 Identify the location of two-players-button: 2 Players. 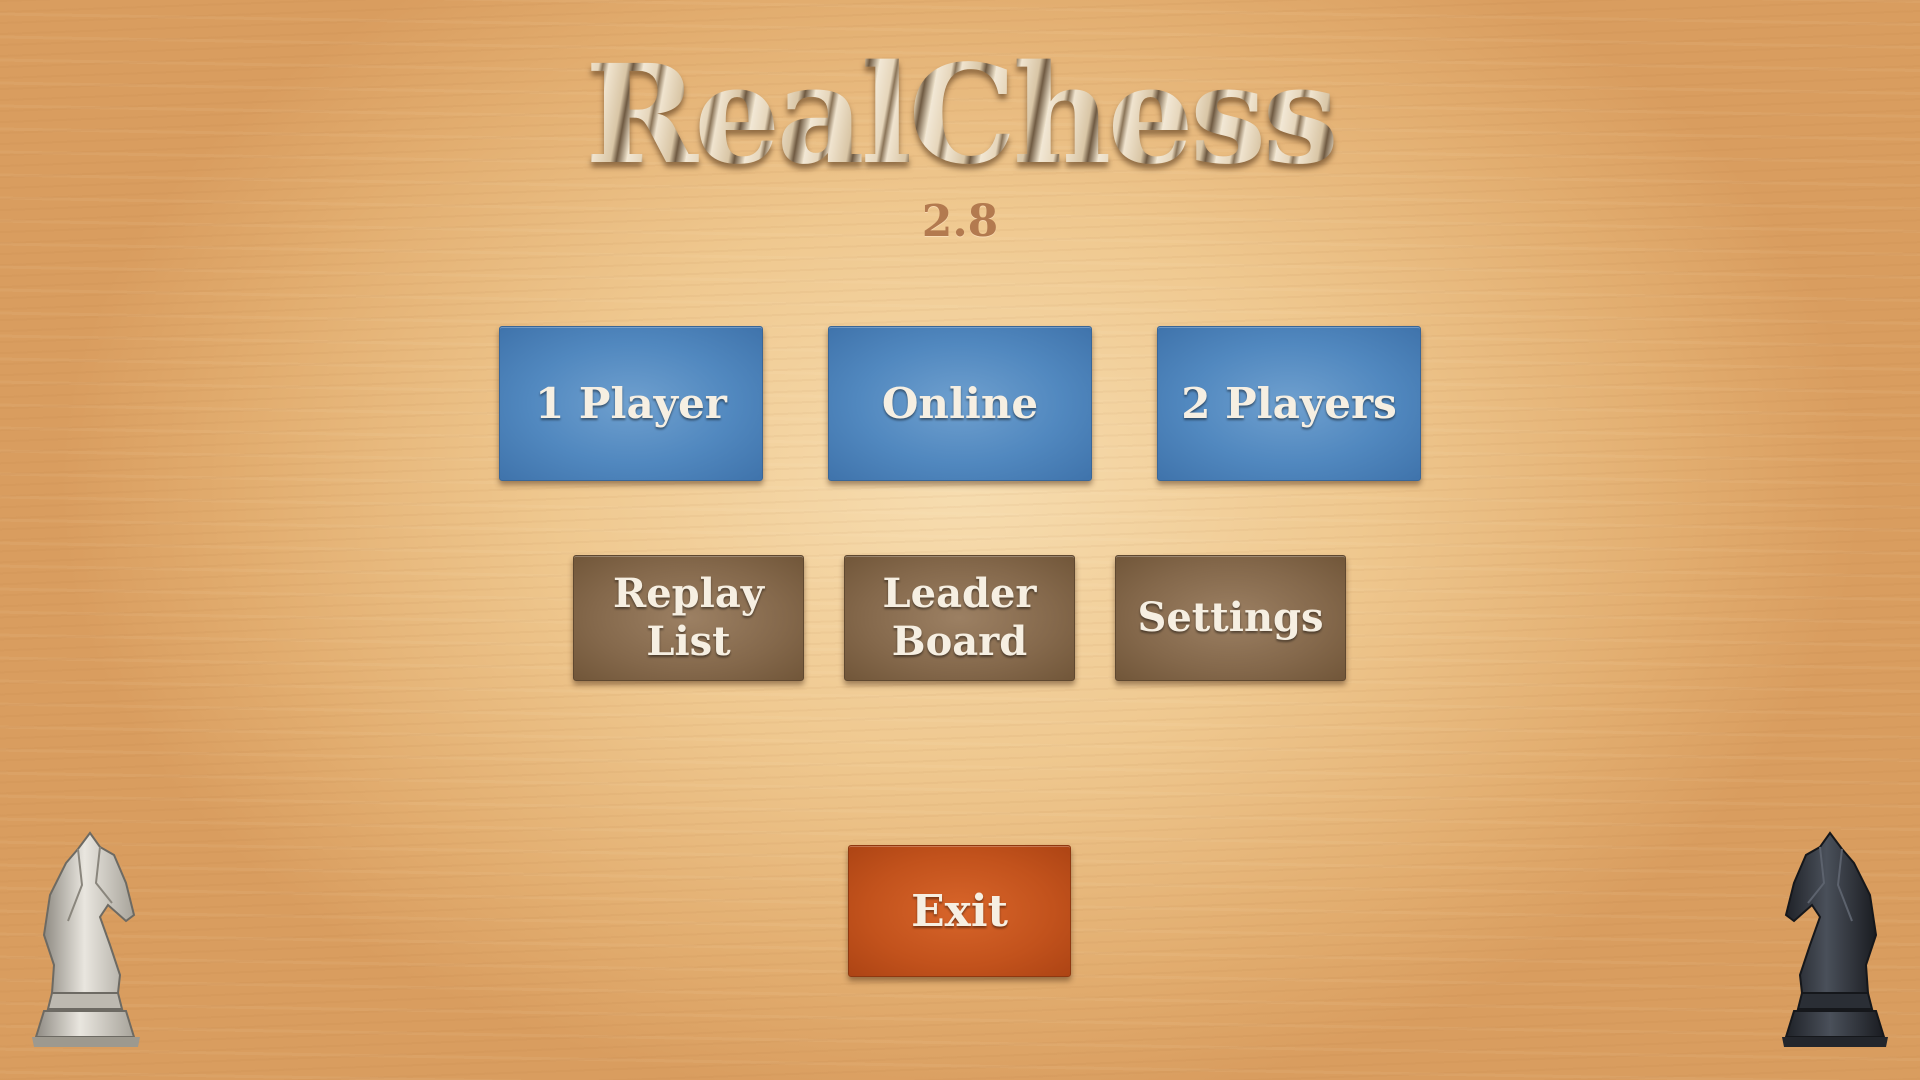
(1289, 403).